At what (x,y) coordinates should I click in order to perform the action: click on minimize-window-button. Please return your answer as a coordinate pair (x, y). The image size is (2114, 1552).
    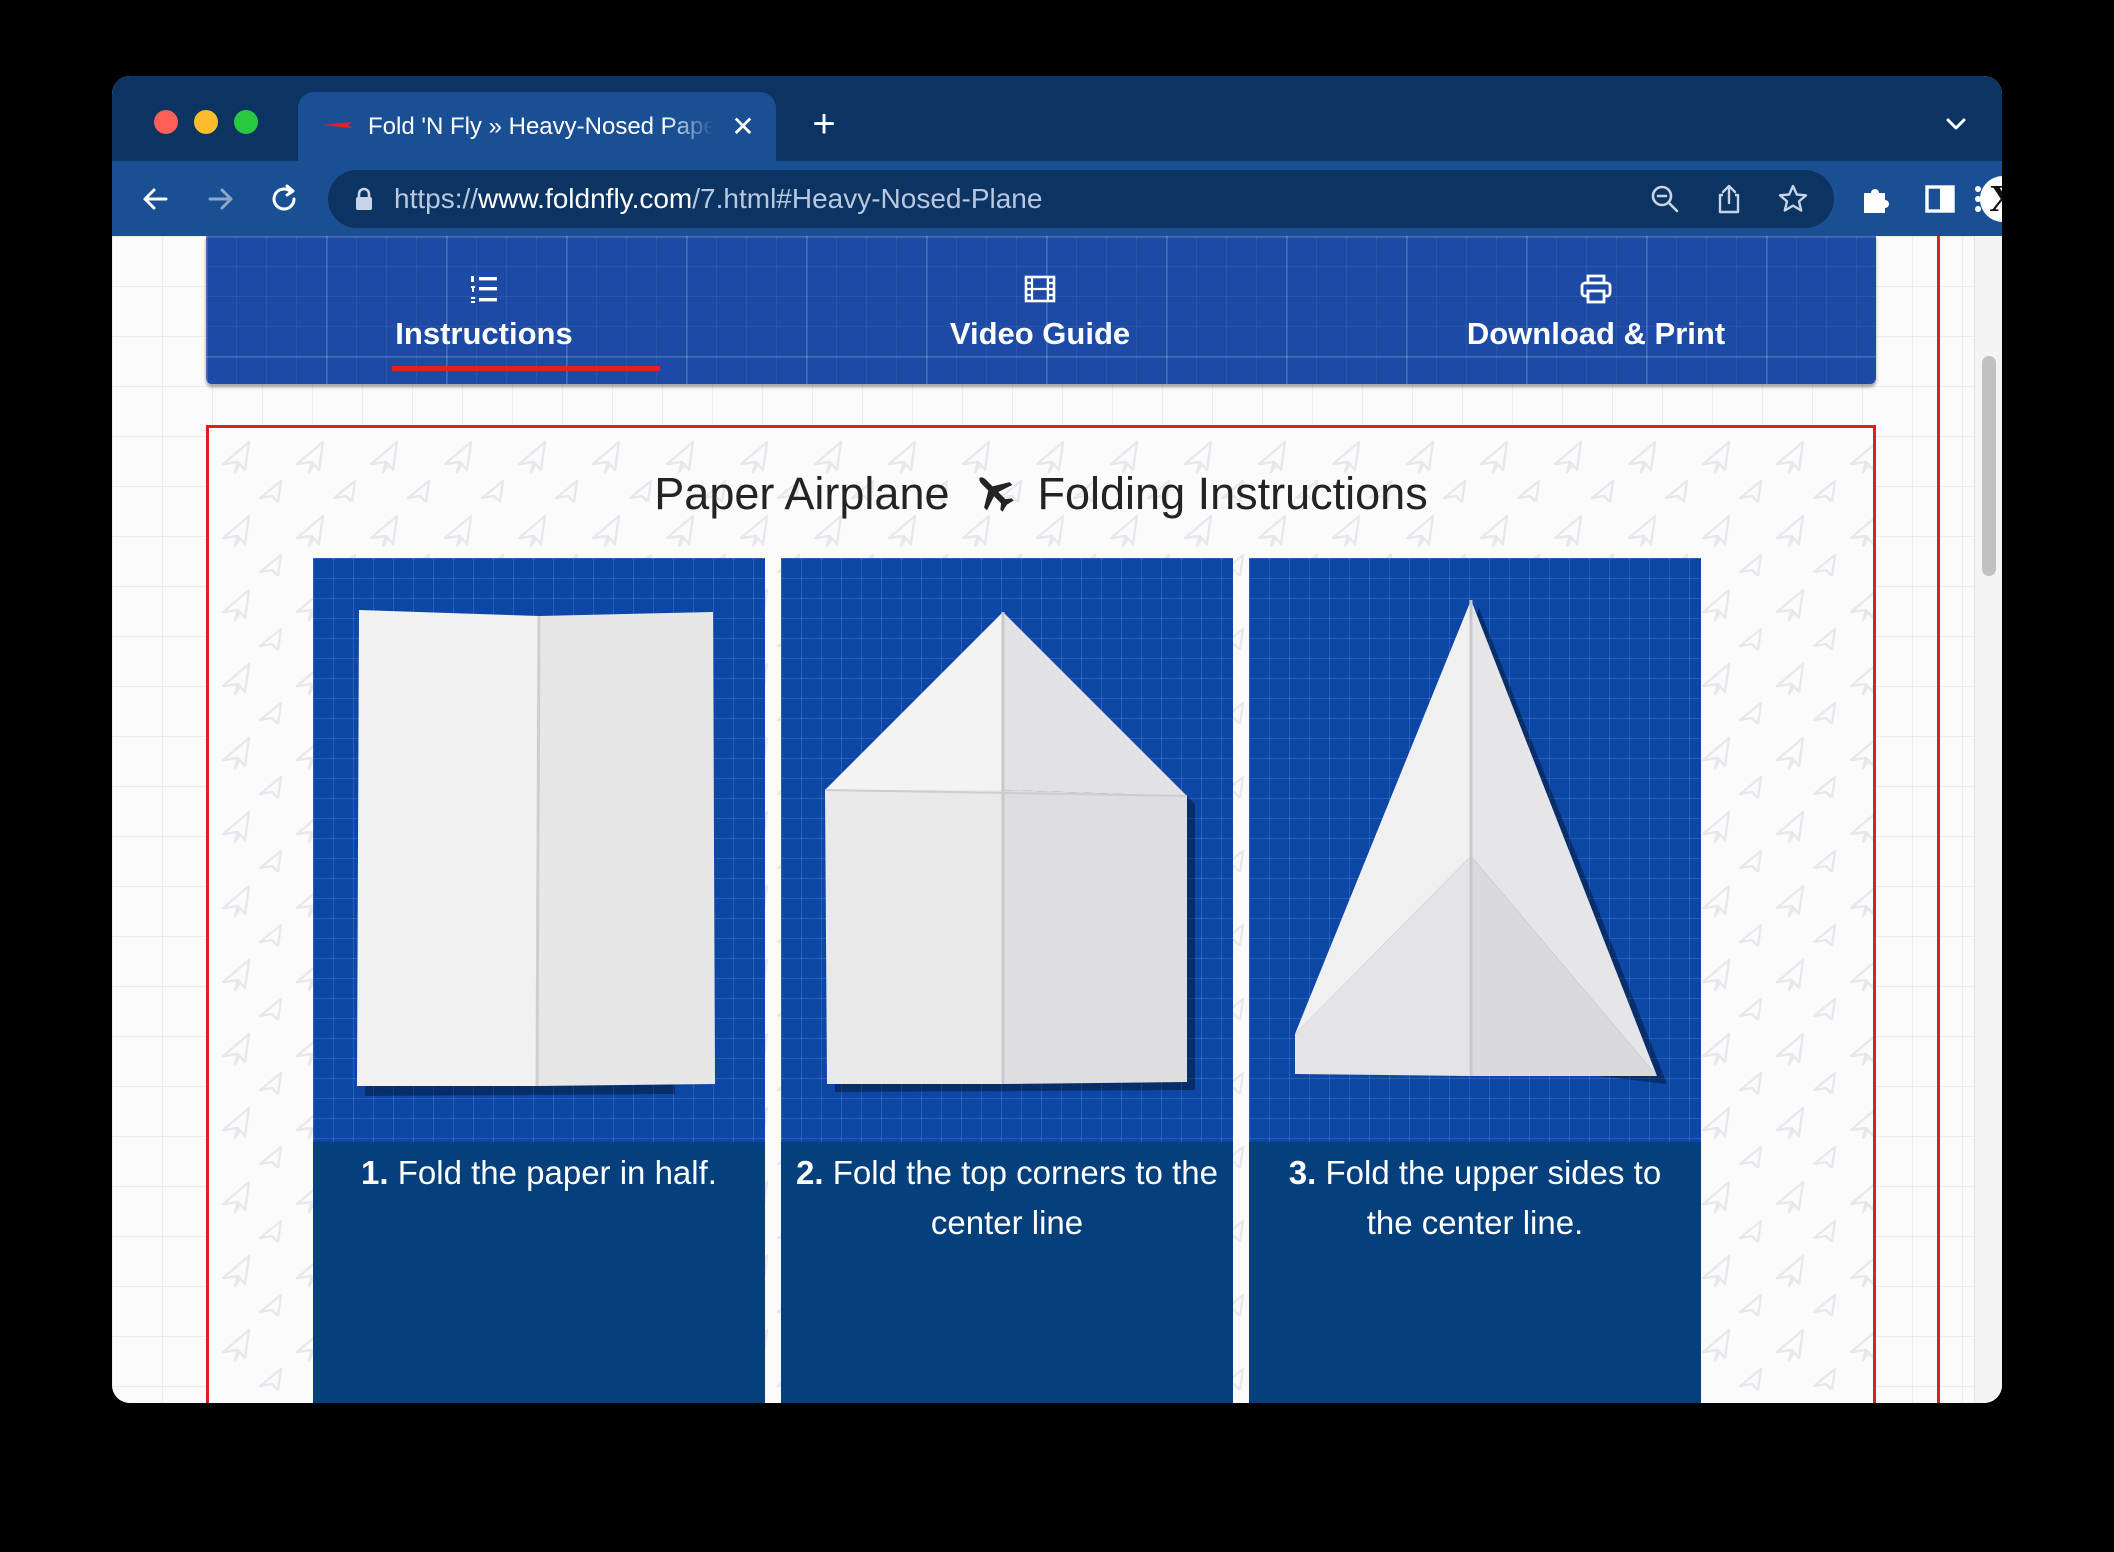
    Looking at the image, I should click on (206, 122).